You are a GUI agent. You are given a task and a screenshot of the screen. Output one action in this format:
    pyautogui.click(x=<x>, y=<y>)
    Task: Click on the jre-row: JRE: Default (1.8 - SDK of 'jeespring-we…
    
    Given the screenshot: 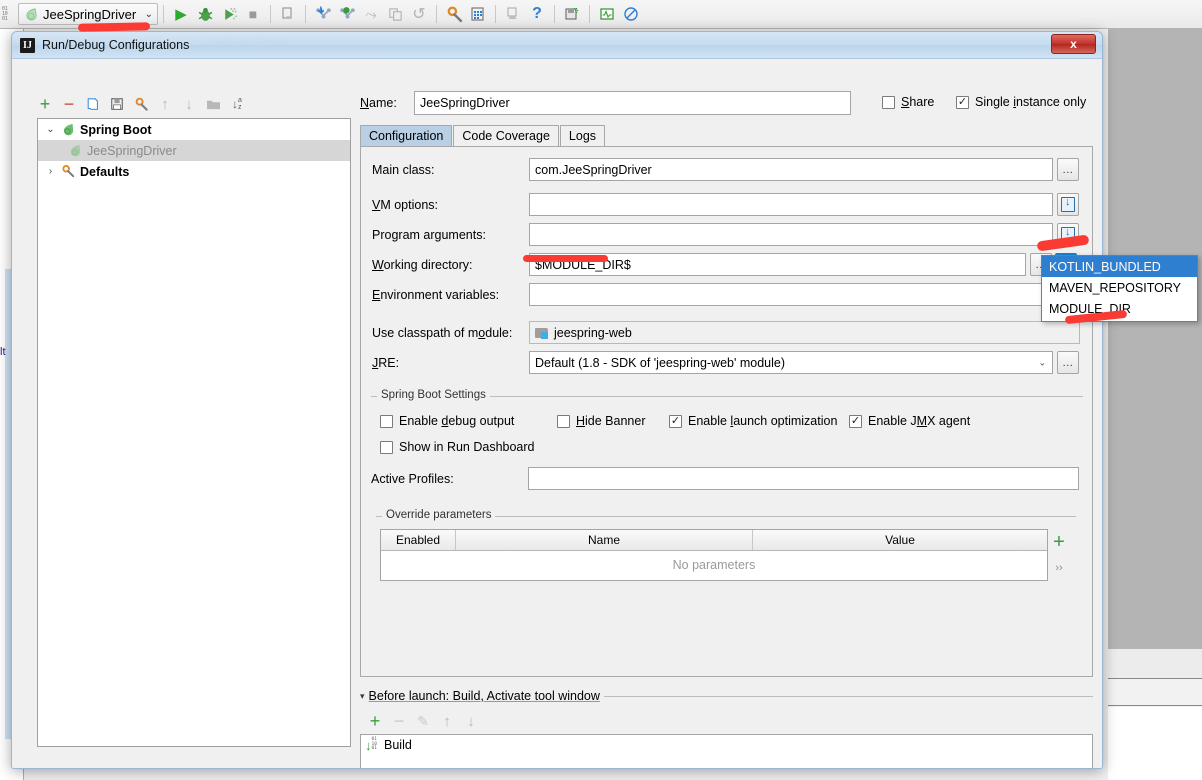 What is the action you would take?
    pyautogui.click(x=725, y=362)
    